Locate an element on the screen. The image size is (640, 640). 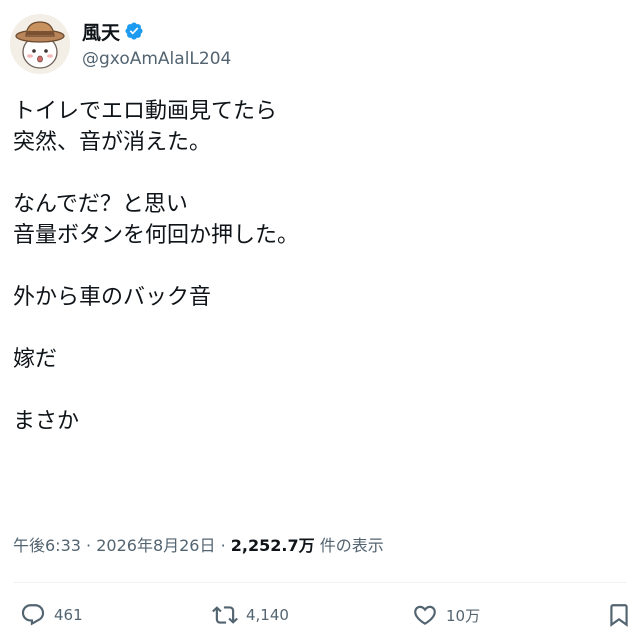
tweet-line: 突然、音が消えた。 is located at coordinates (112, 142).